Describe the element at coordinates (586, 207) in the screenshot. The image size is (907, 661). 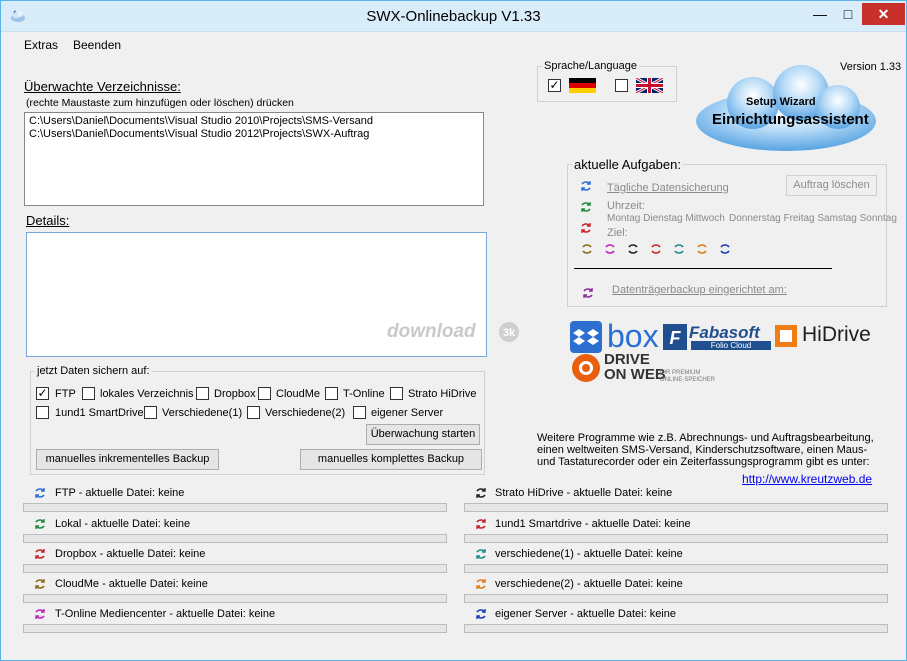
I see `refresh-green-icon` at that location.